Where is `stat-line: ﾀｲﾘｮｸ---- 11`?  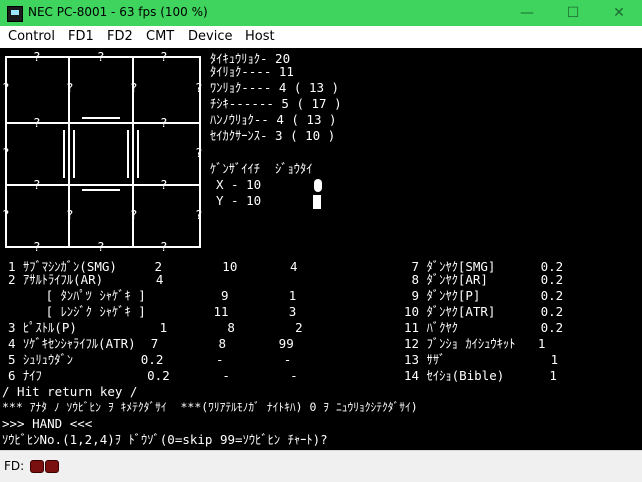
stat-line: ﾀｲﾘｮｸ---- 11 is located at coordinates (252, 71).